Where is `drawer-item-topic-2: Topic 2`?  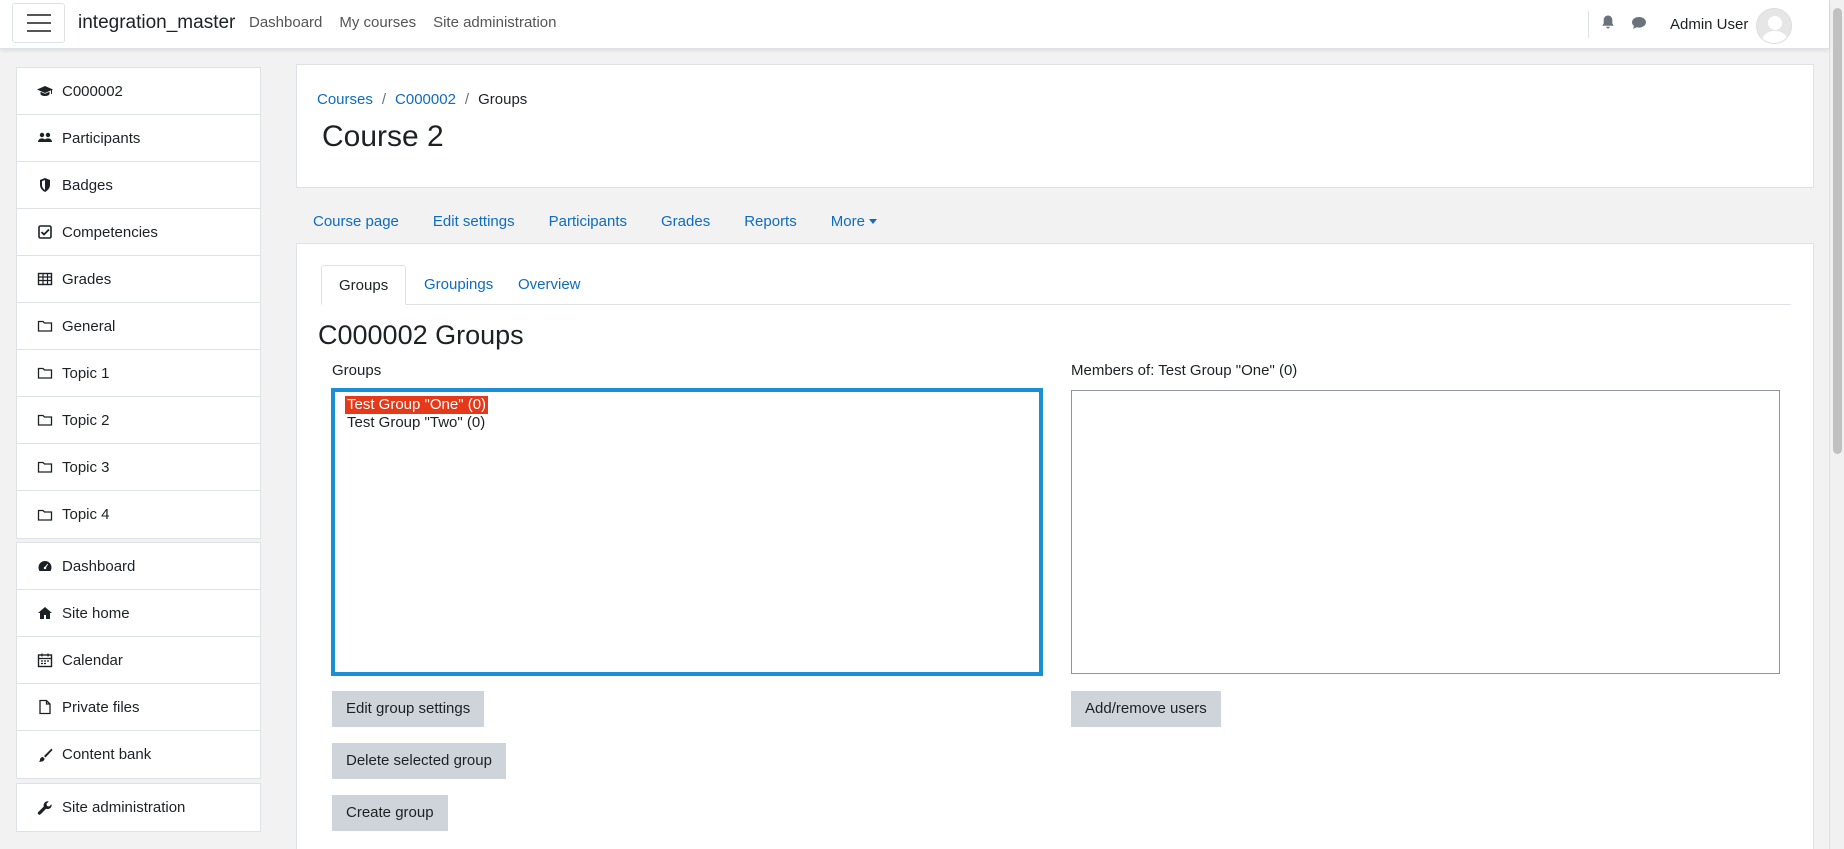
drawer-item-topic-2: Topic 2 is located at coordinates (138, 420).